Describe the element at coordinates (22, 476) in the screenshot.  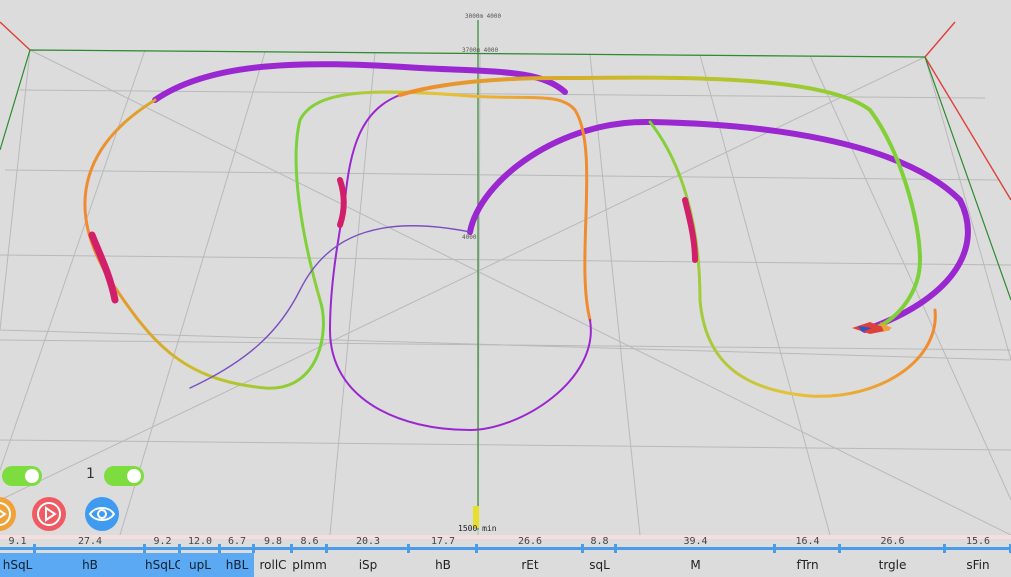
I see `toggle-switch-left` at that location.